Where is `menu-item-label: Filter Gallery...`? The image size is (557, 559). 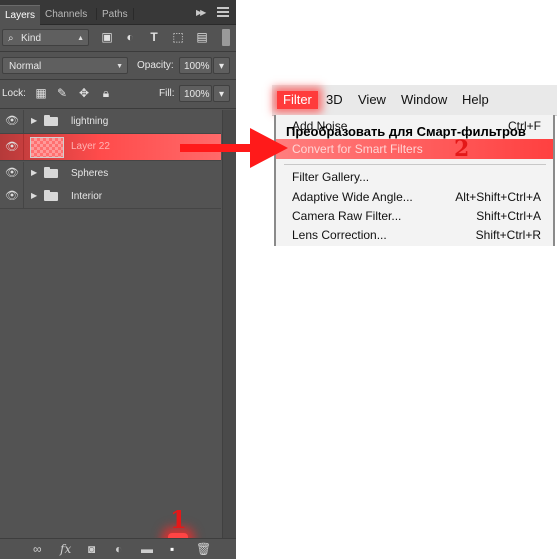
menu-item-label: Filter Gallery... is located at coordinates (331, 177).